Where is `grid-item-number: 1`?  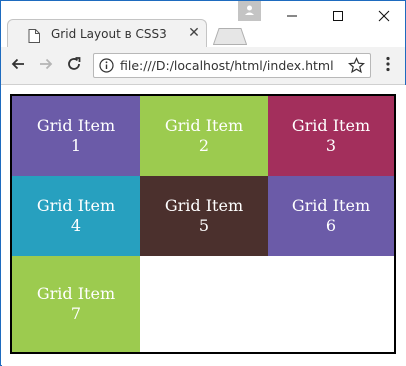 grid-item-number: 1 is located at coordinates (76, 145).